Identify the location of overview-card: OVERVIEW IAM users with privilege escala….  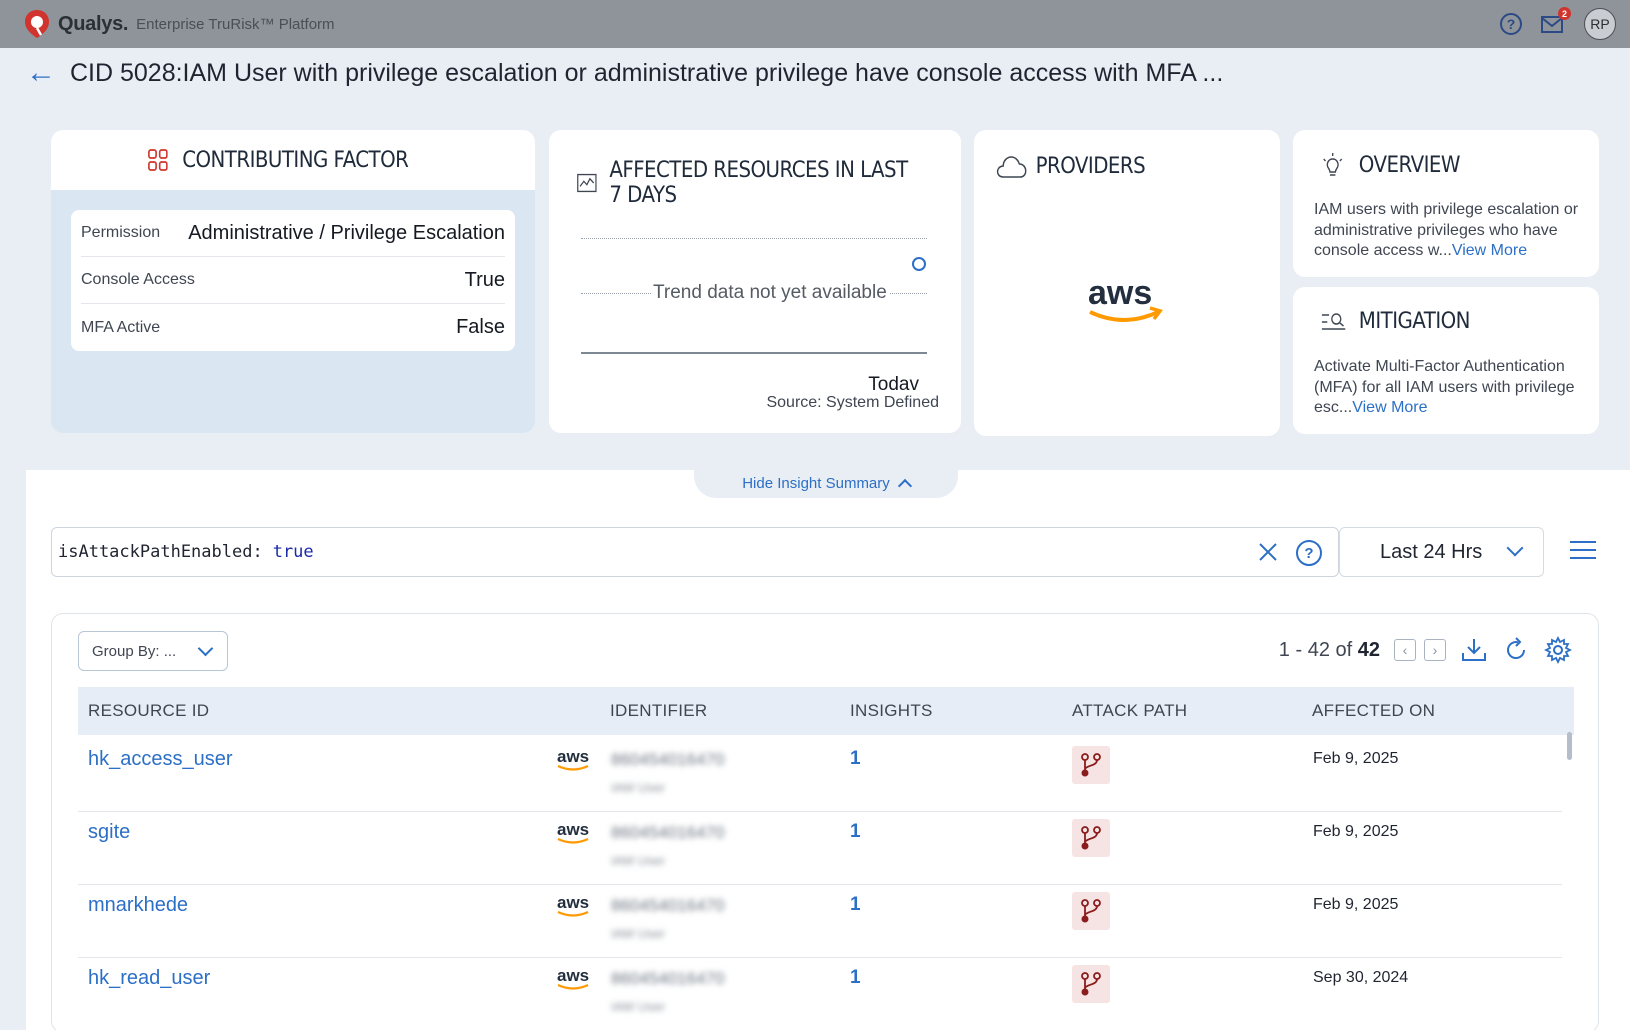
(1446, 203).